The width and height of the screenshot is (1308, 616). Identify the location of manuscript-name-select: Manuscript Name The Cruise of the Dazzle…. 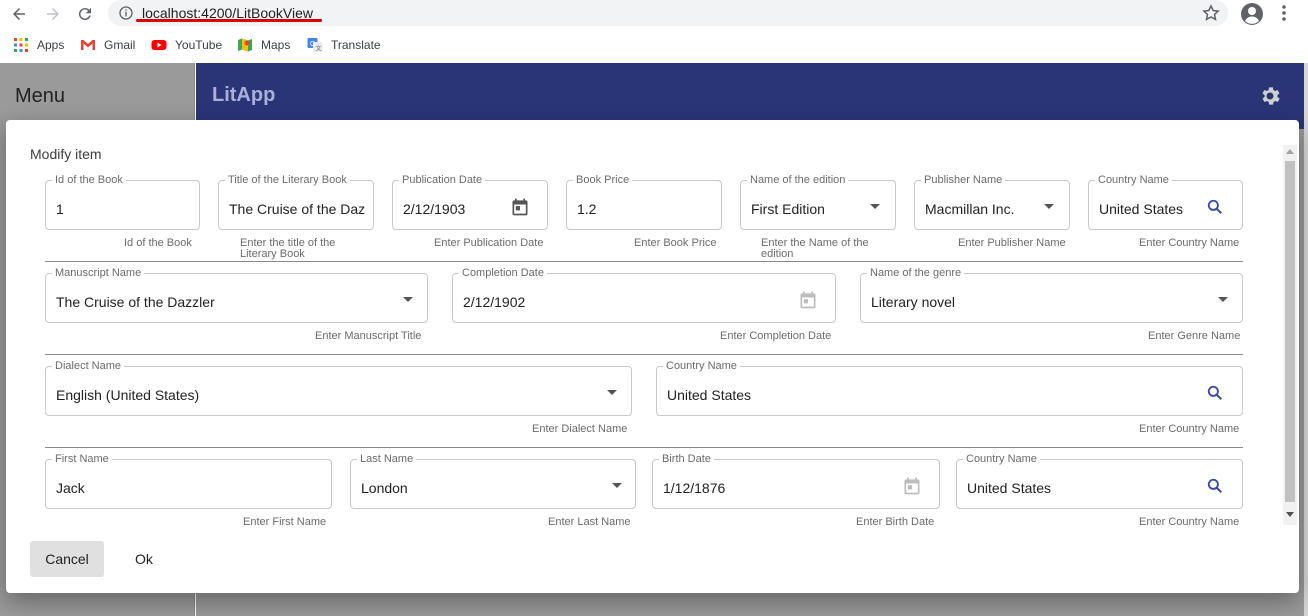
(236, 295).